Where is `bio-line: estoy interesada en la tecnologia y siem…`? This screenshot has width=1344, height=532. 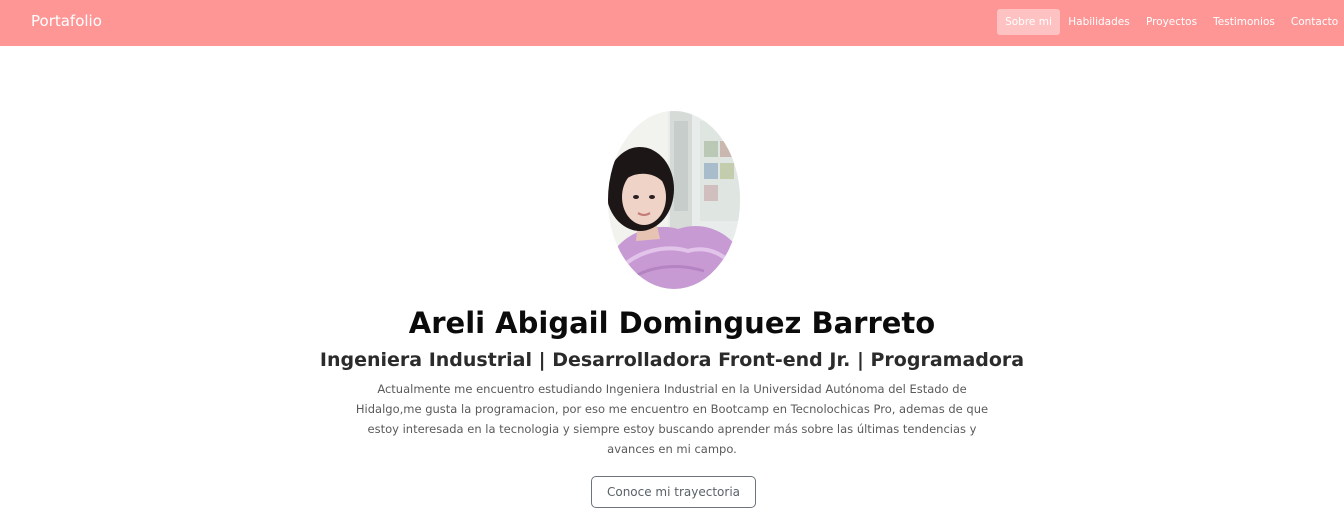
bio-line: estoy interesada en la tecnologia y siem… is located at coordinates (672, 429).